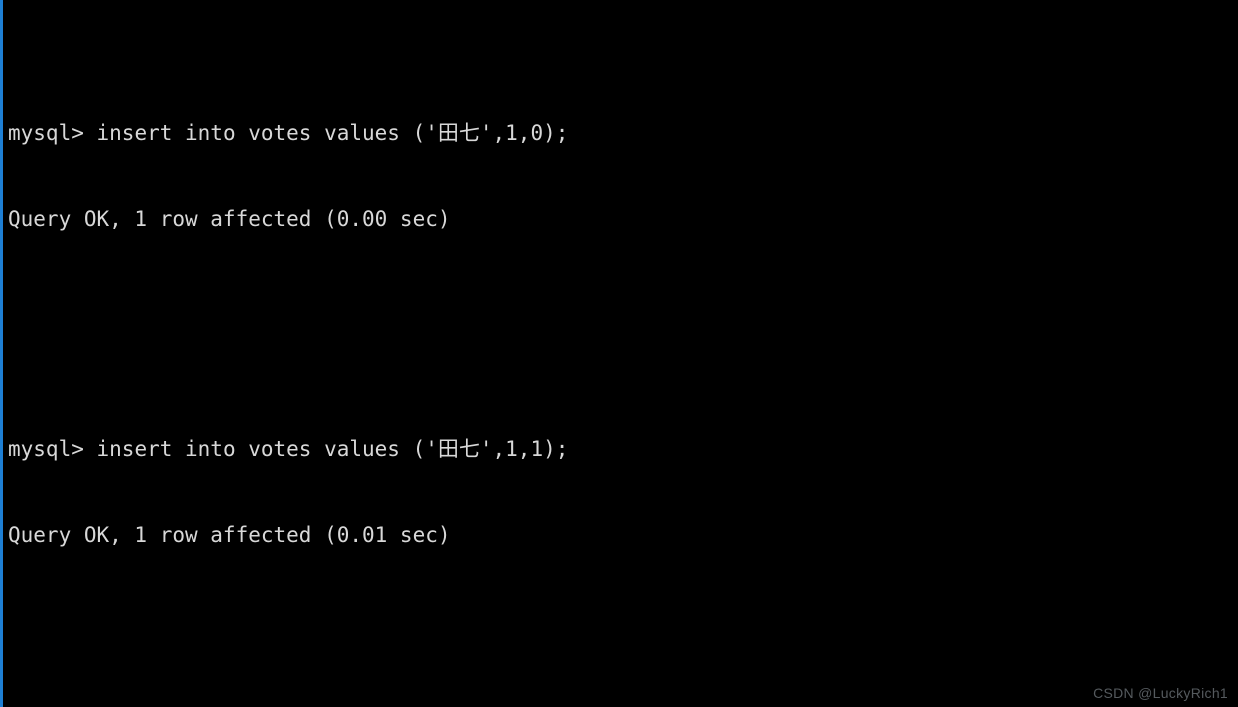 The image size is (1238, 707). Describe the element at coordinates (332, 448) in the screenshot. I see `command-text-2: insert into votes values ('田七',1,1);` at that location.